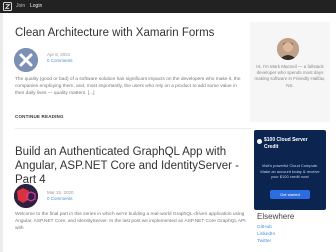 Image resolution: width=336 pixels, height=252 pixels. Describe the element at coordinates (168, 6) in the screenshot. I see `top-navbar: Join Login` at that location.